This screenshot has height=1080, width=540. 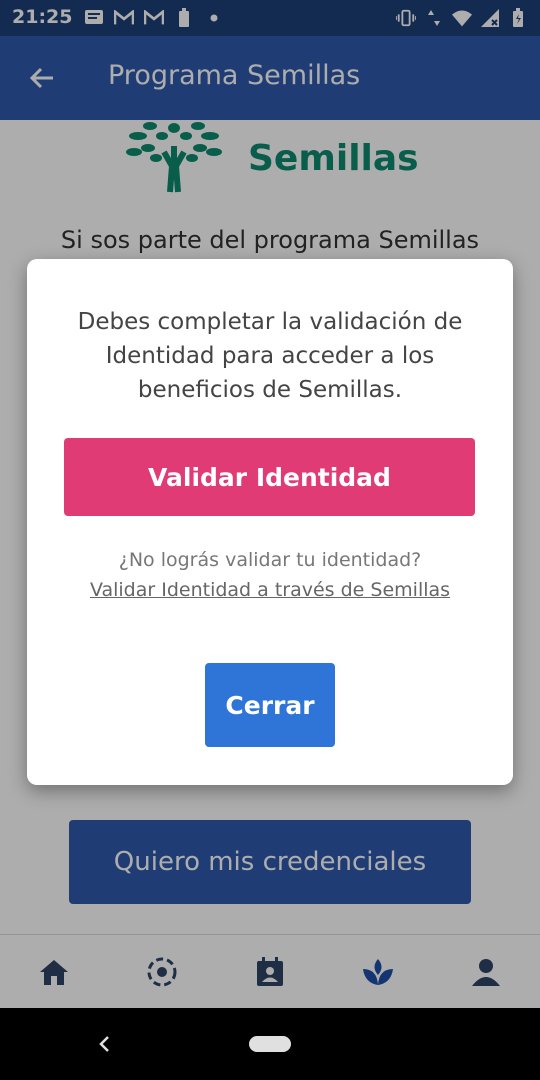 What do you see at coordinates (270, 590) in the screenshot?
I see `validate-via-semillas-link: Validar Identidad a través de Semillas` at bounding box center [270, 590].